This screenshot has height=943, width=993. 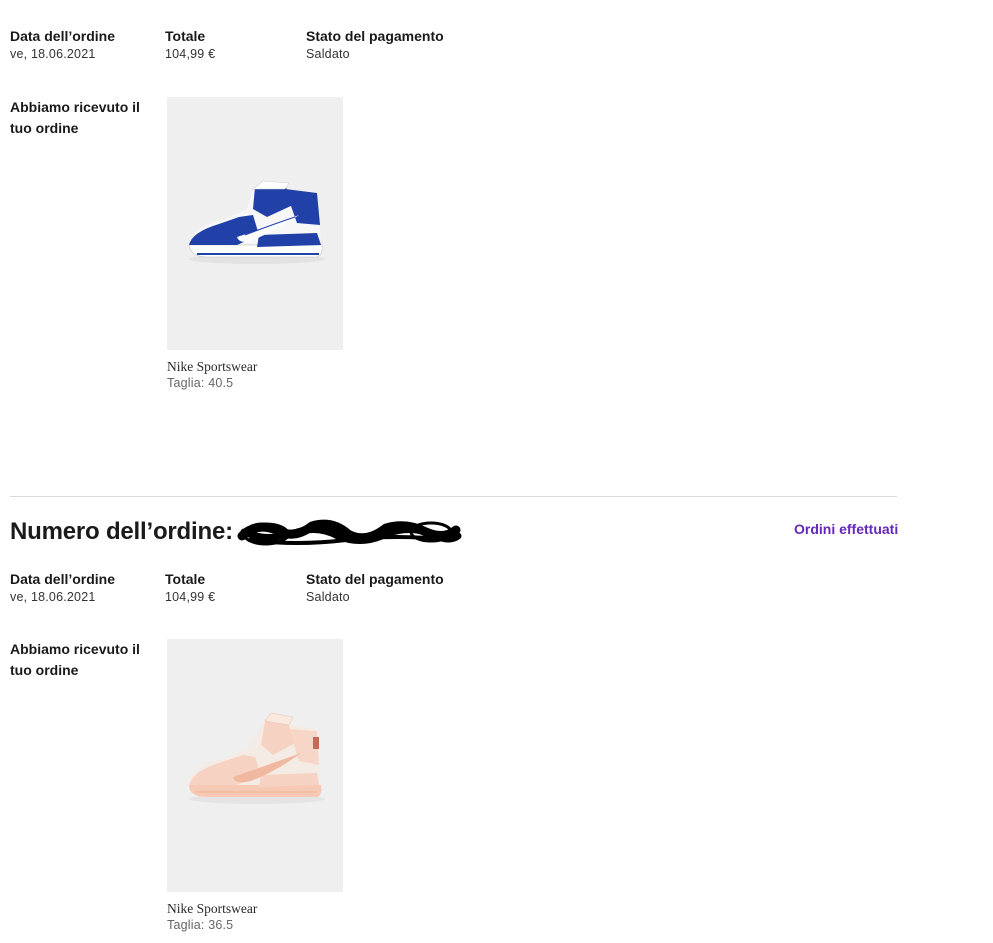 What do you see at coordinates (200, 925) in the screenshot?
I see `product-size: Taglia: 36.5` at bounding box center [200, 925].